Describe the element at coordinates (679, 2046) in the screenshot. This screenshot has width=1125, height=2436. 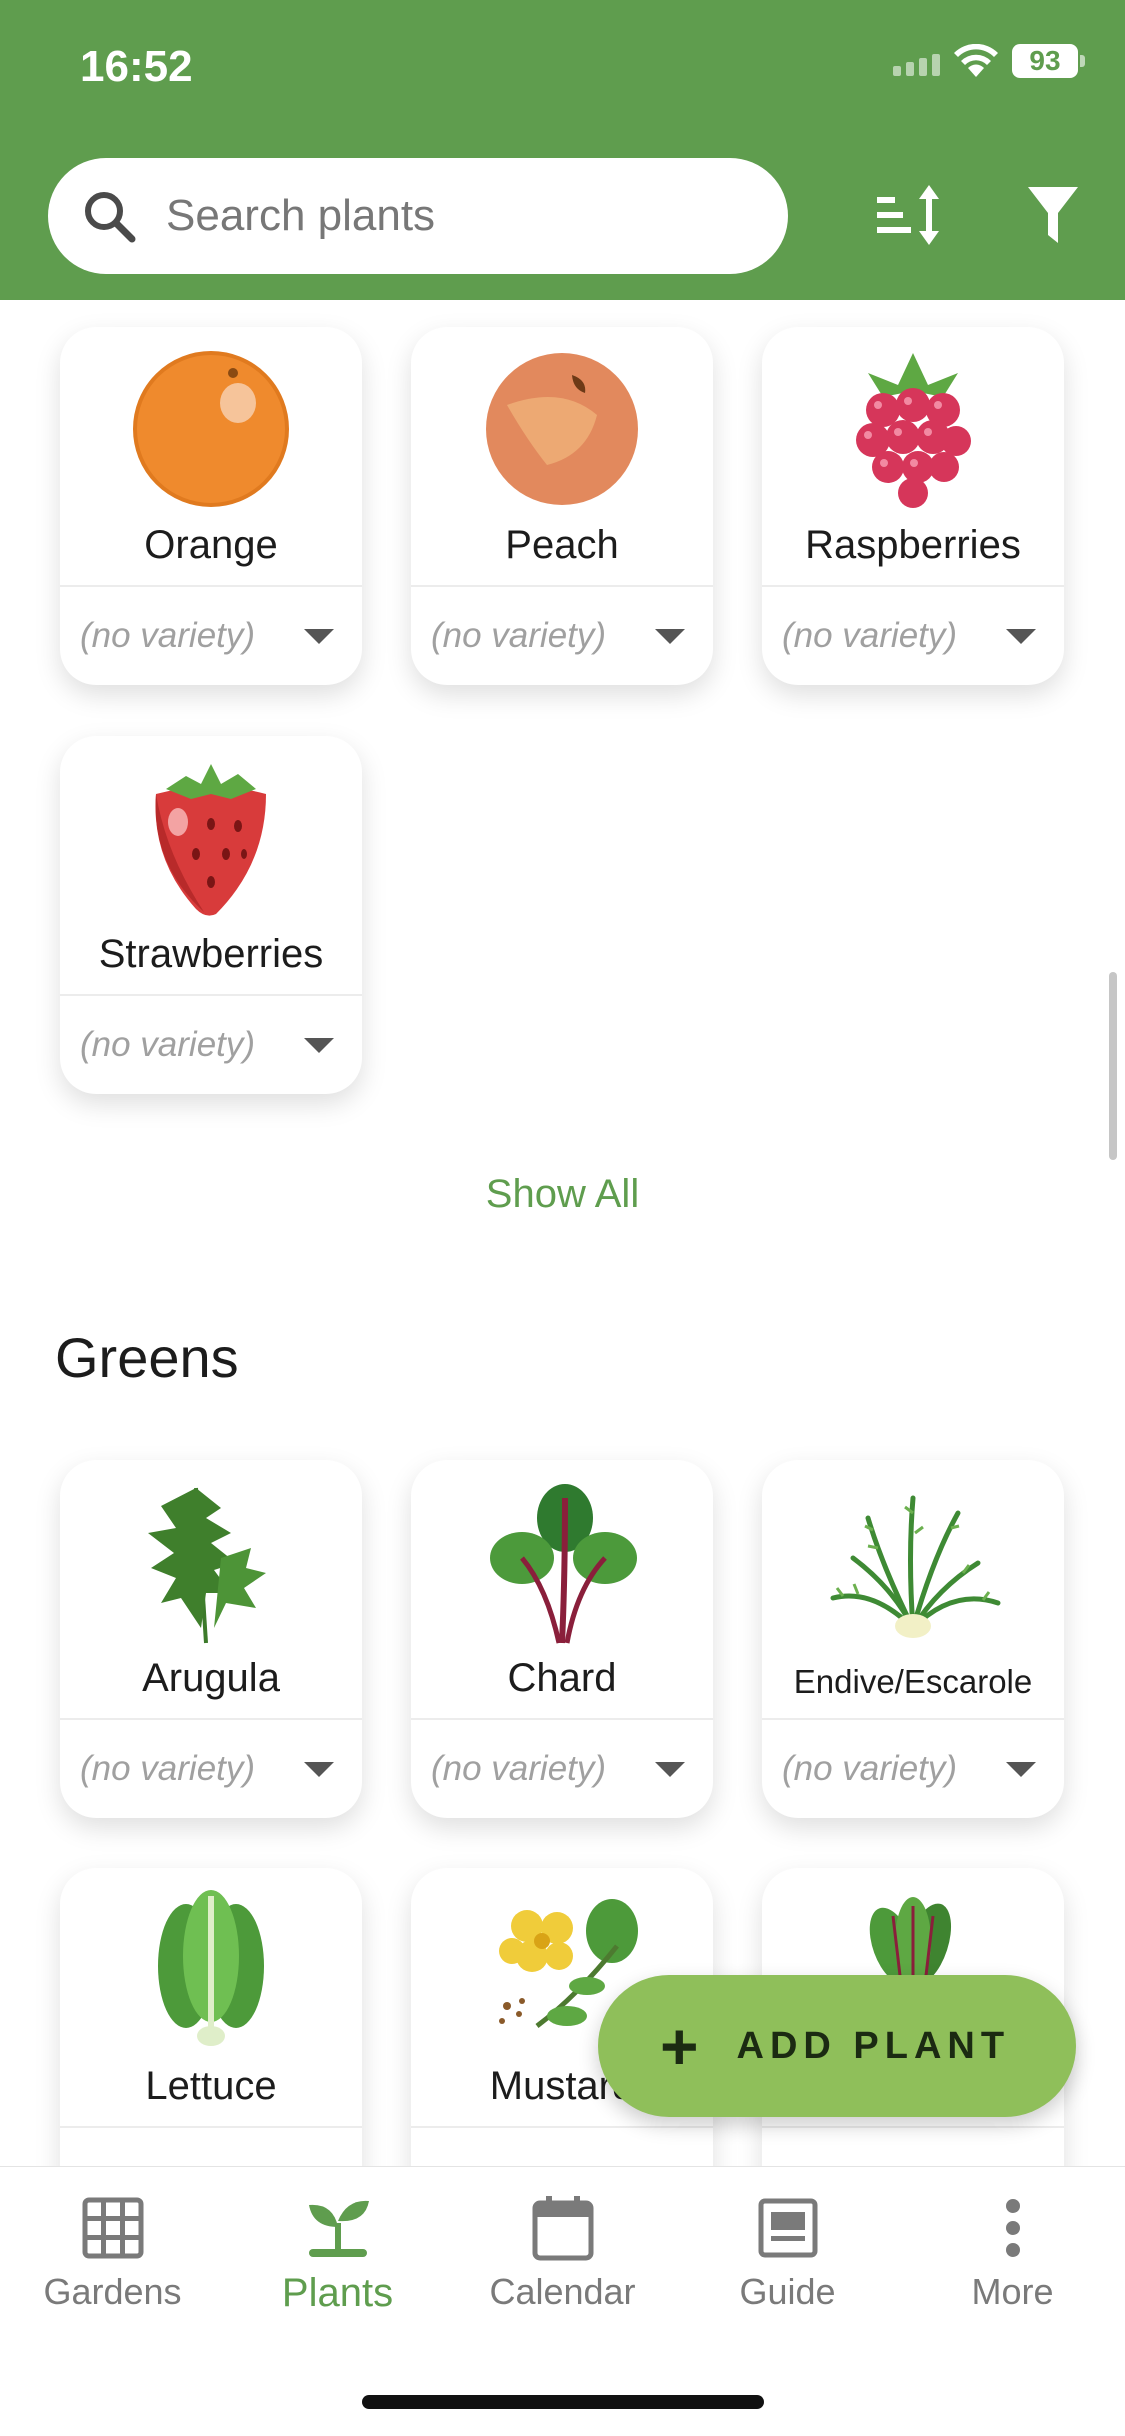
I see `plus-icon: +` at that location.